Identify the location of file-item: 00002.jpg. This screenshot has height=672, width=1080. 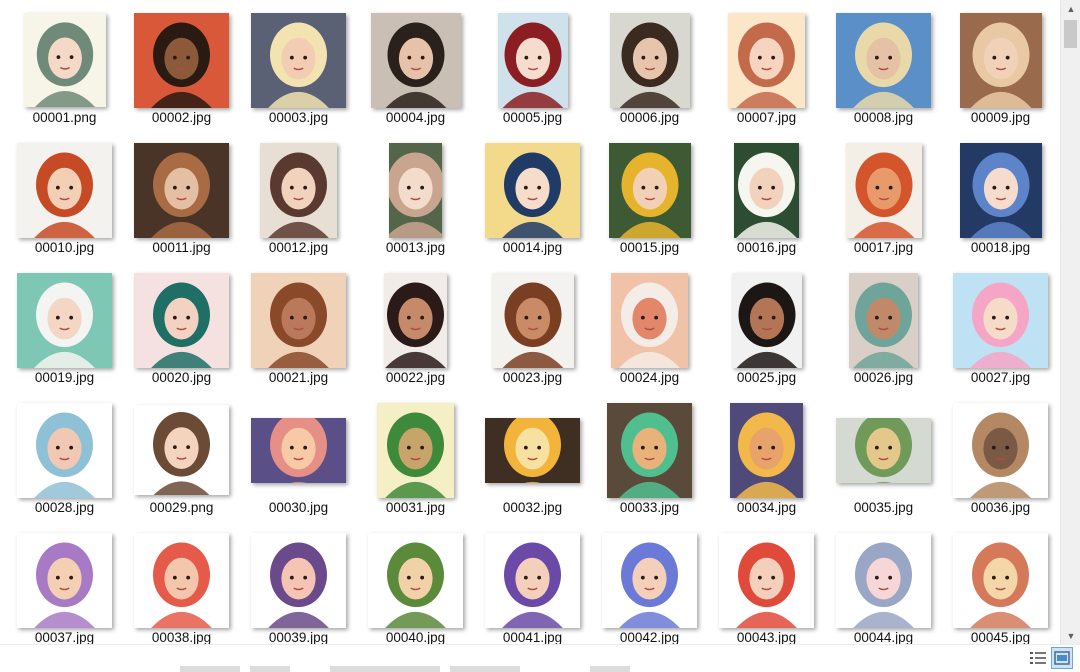
(181, 70).